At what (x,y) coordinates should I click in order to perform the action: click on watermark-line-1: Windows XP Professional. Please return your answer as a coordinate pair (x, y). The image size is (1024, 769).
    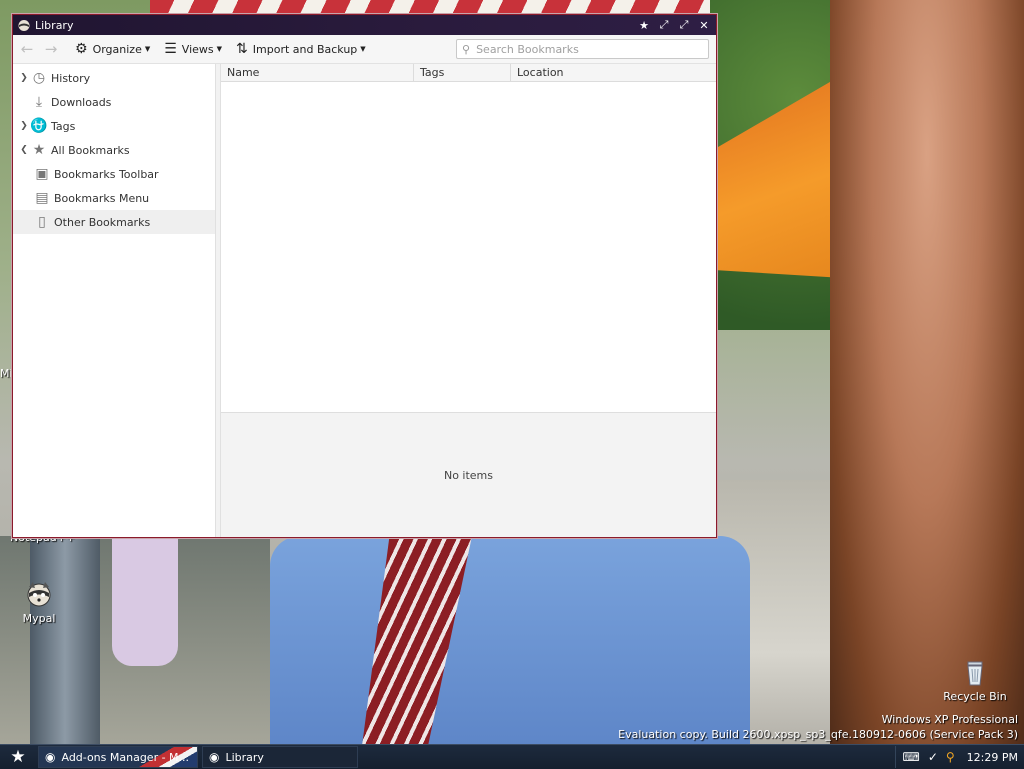
    Looking at the image, I should click on (949, 719).